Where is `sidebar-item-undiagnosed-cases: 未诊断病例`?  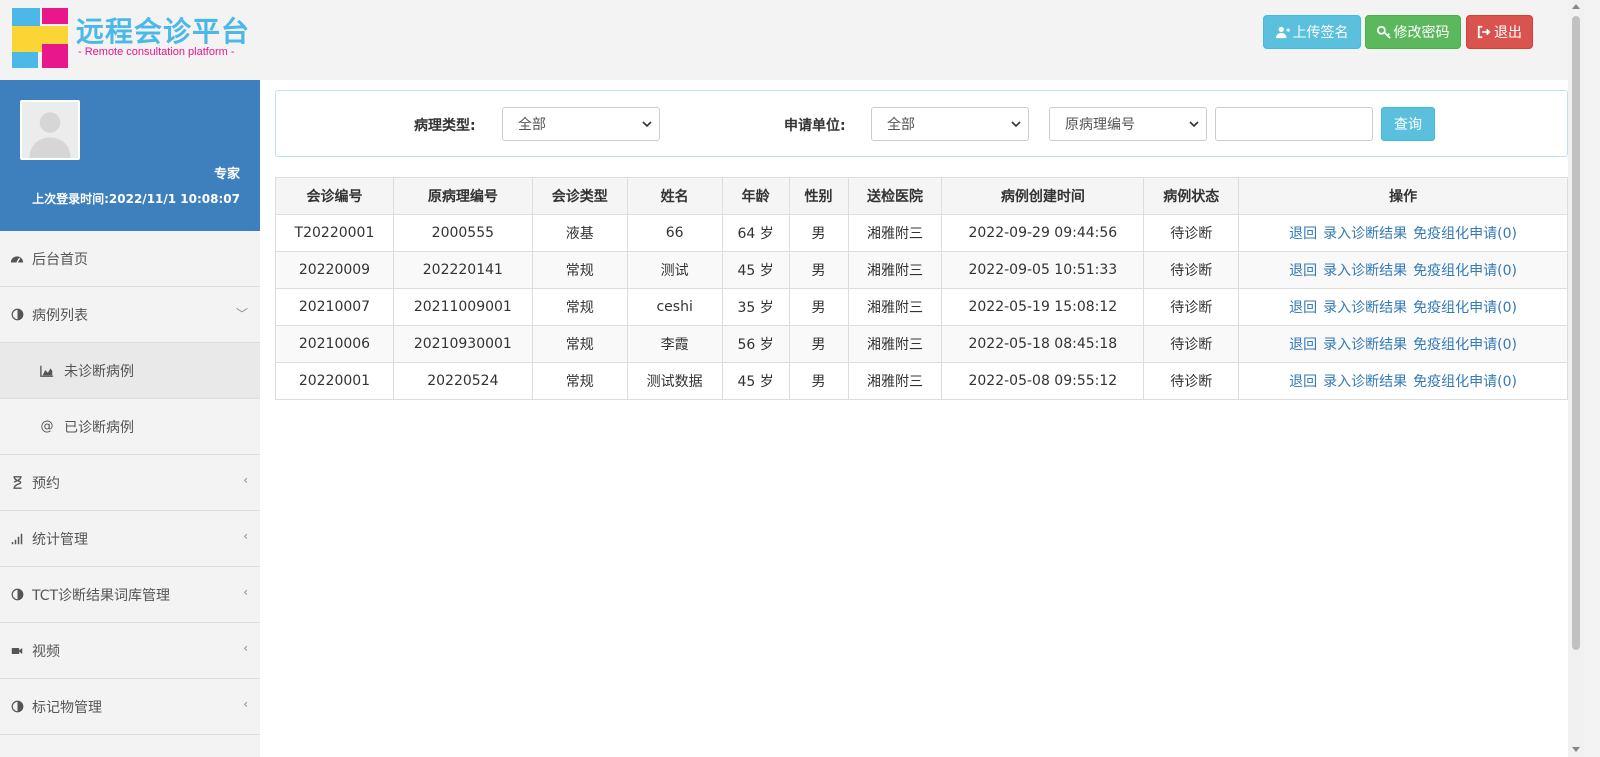
sidebar-item-undiagnosed-cases: 未诊断病例 is located at coordinates (130, 371).